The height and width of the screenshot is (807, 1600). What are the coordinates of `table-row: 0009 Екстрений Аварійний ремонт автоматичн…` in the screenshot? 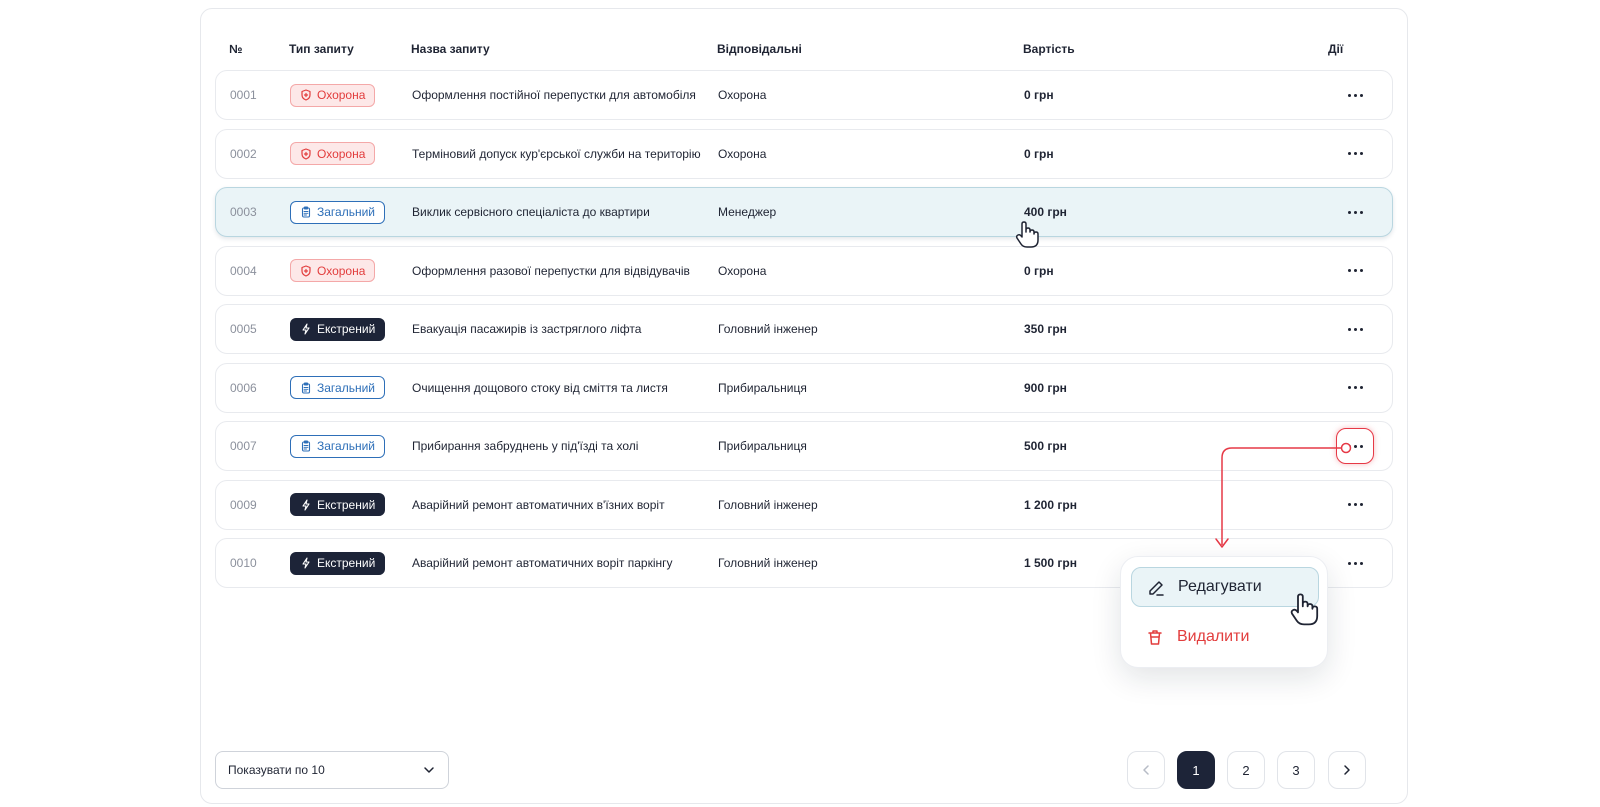 It's located at (804, 504).